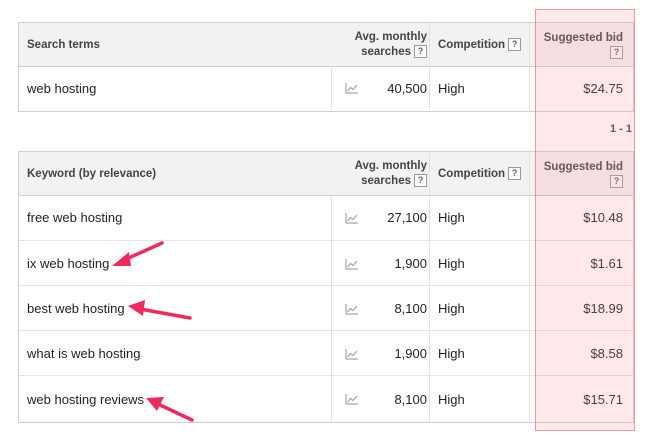 Image resolution: width=656 pixels, height=443 pixels. I want to click on table-row: free web hosting 27,100 High $10.48, so click(326, 217).